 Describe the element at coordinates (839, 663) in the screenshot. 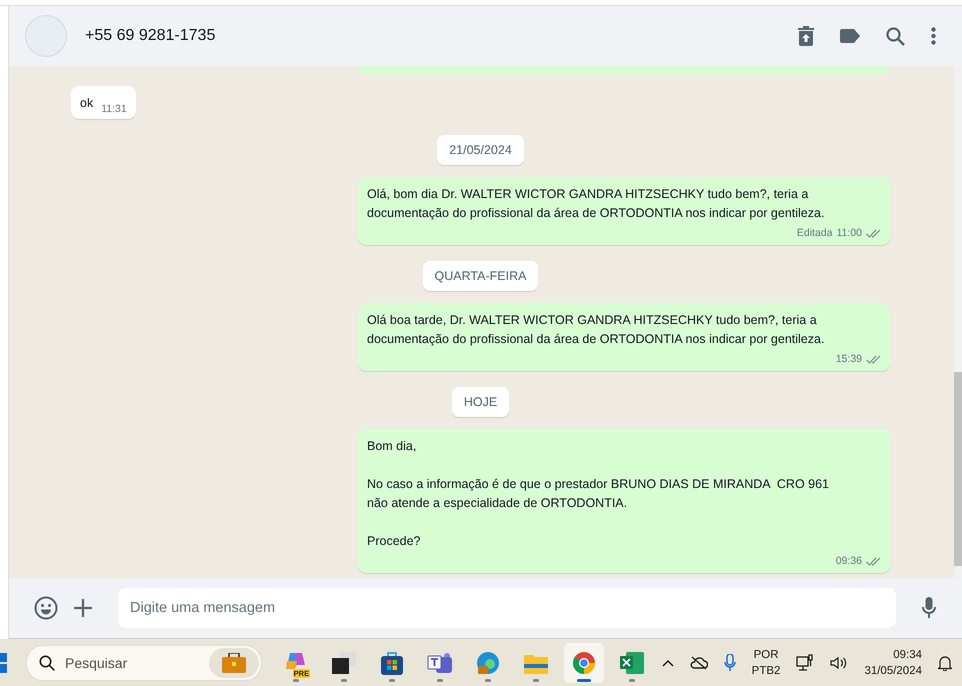

I see `speaker-icon` at that location.